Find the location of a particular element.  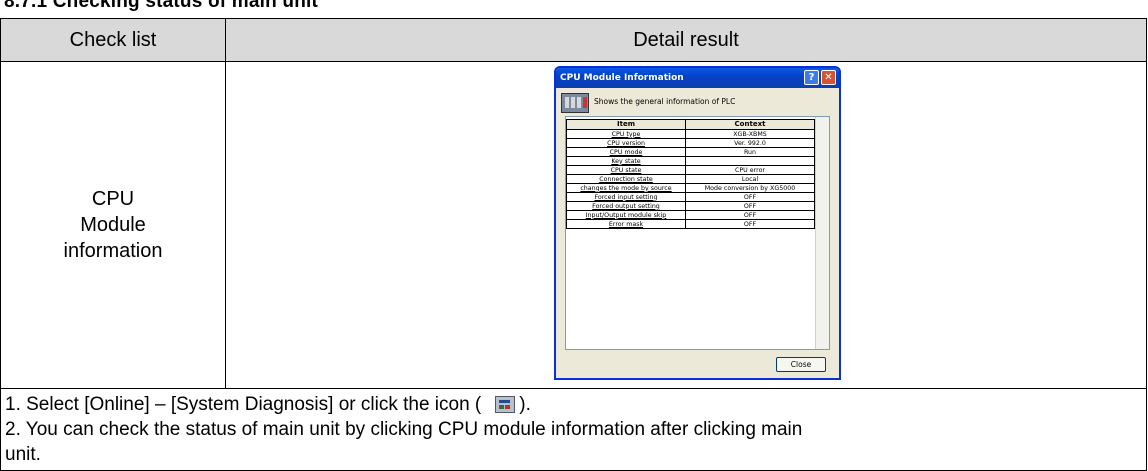

table-row: CPU type XGB-XBMS is located at coordinates (690, 134).